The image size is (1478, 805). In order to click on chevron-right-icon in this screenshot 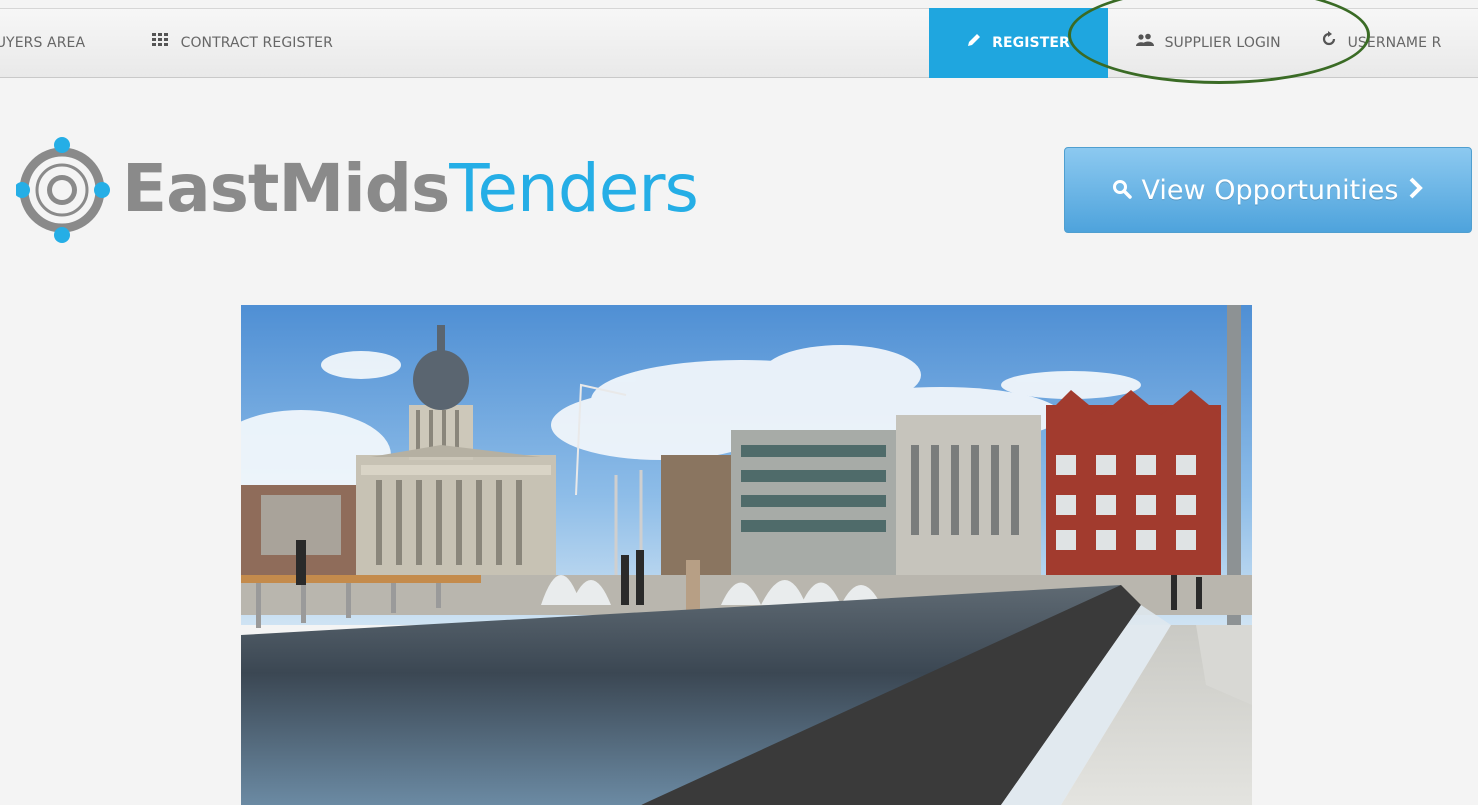, I will do `click(1416, 190)`.